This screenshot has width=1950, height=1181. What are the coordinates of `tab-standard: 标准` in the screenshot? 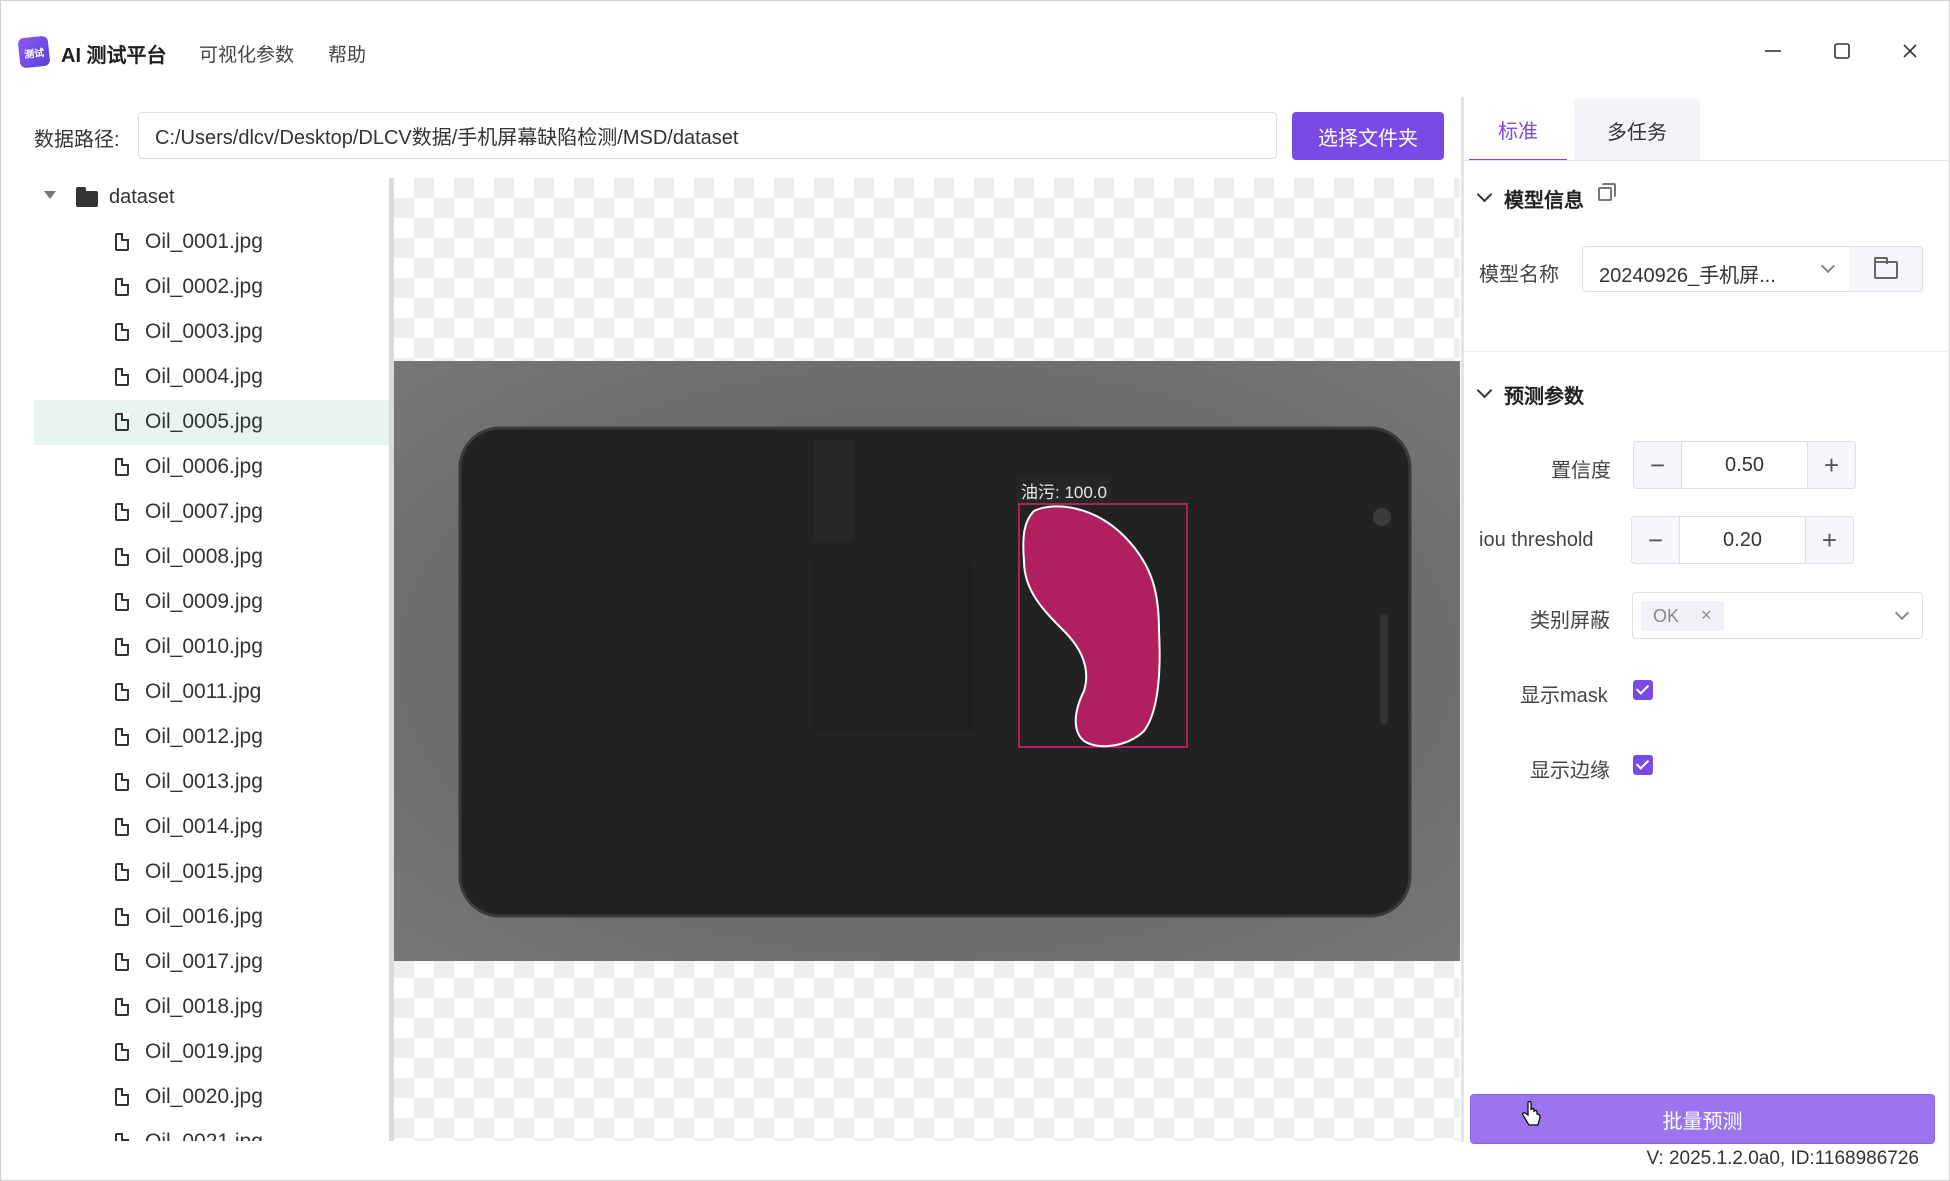 It's located at (1518, 130).